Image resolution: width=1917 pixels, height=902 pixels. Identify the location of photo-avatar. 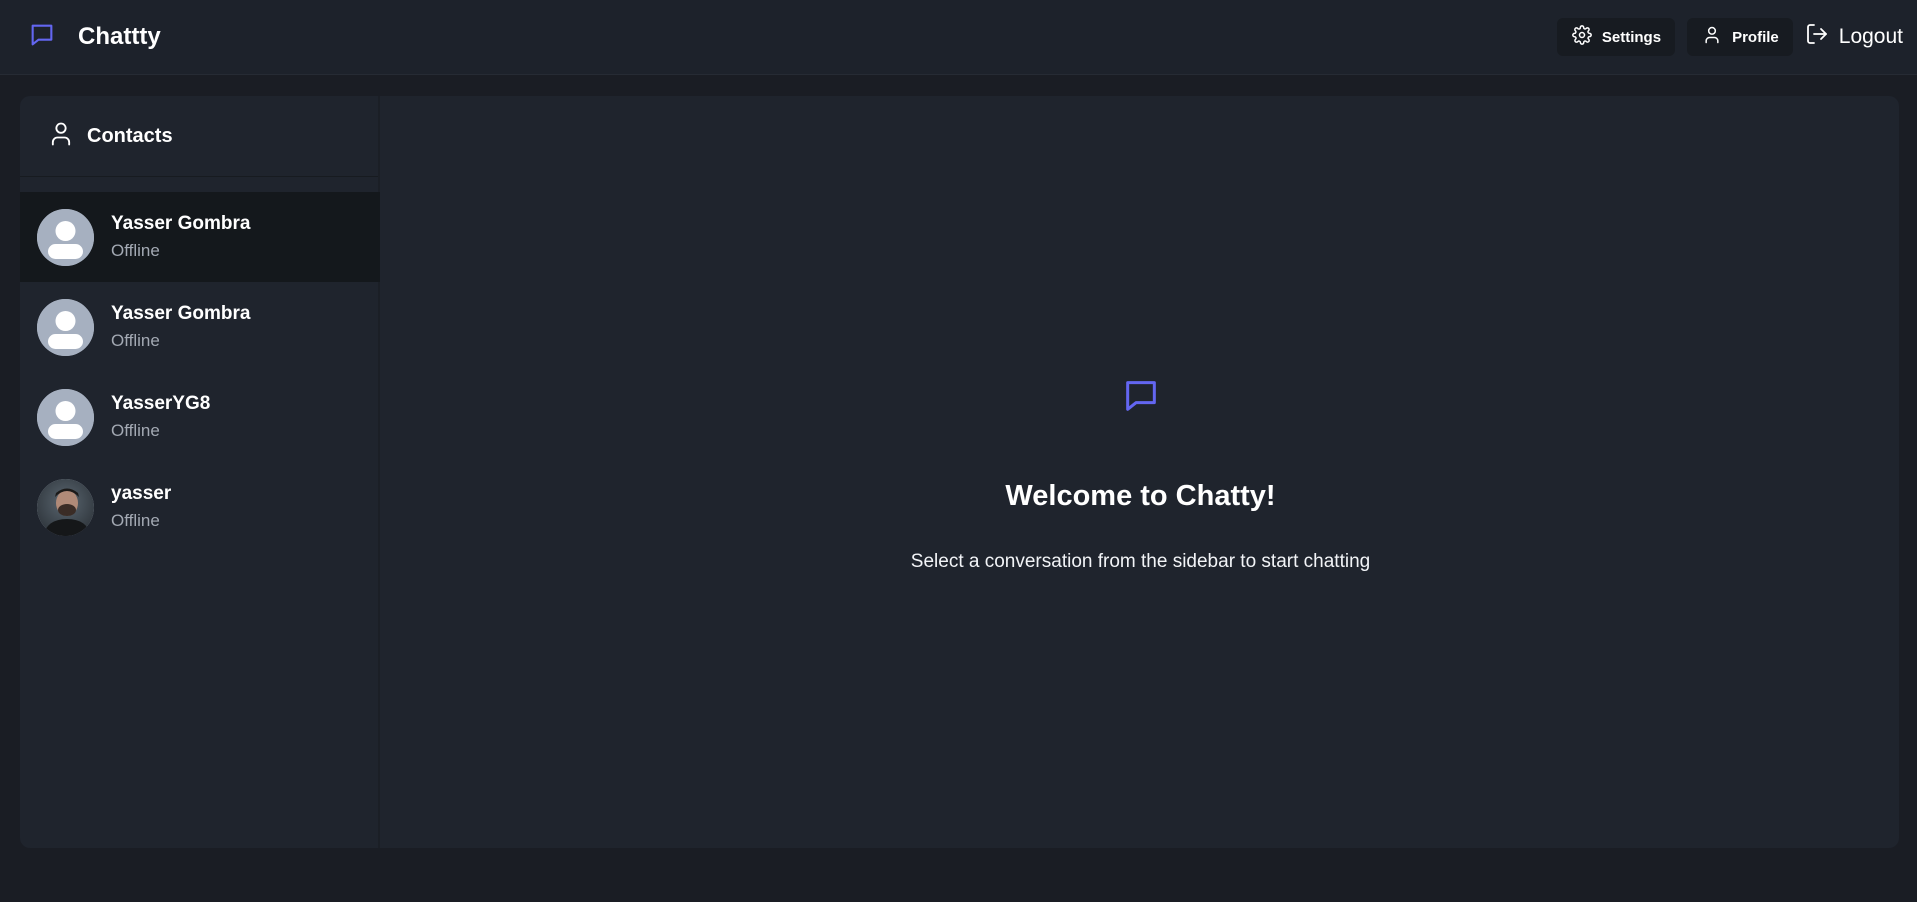
(65, 507).